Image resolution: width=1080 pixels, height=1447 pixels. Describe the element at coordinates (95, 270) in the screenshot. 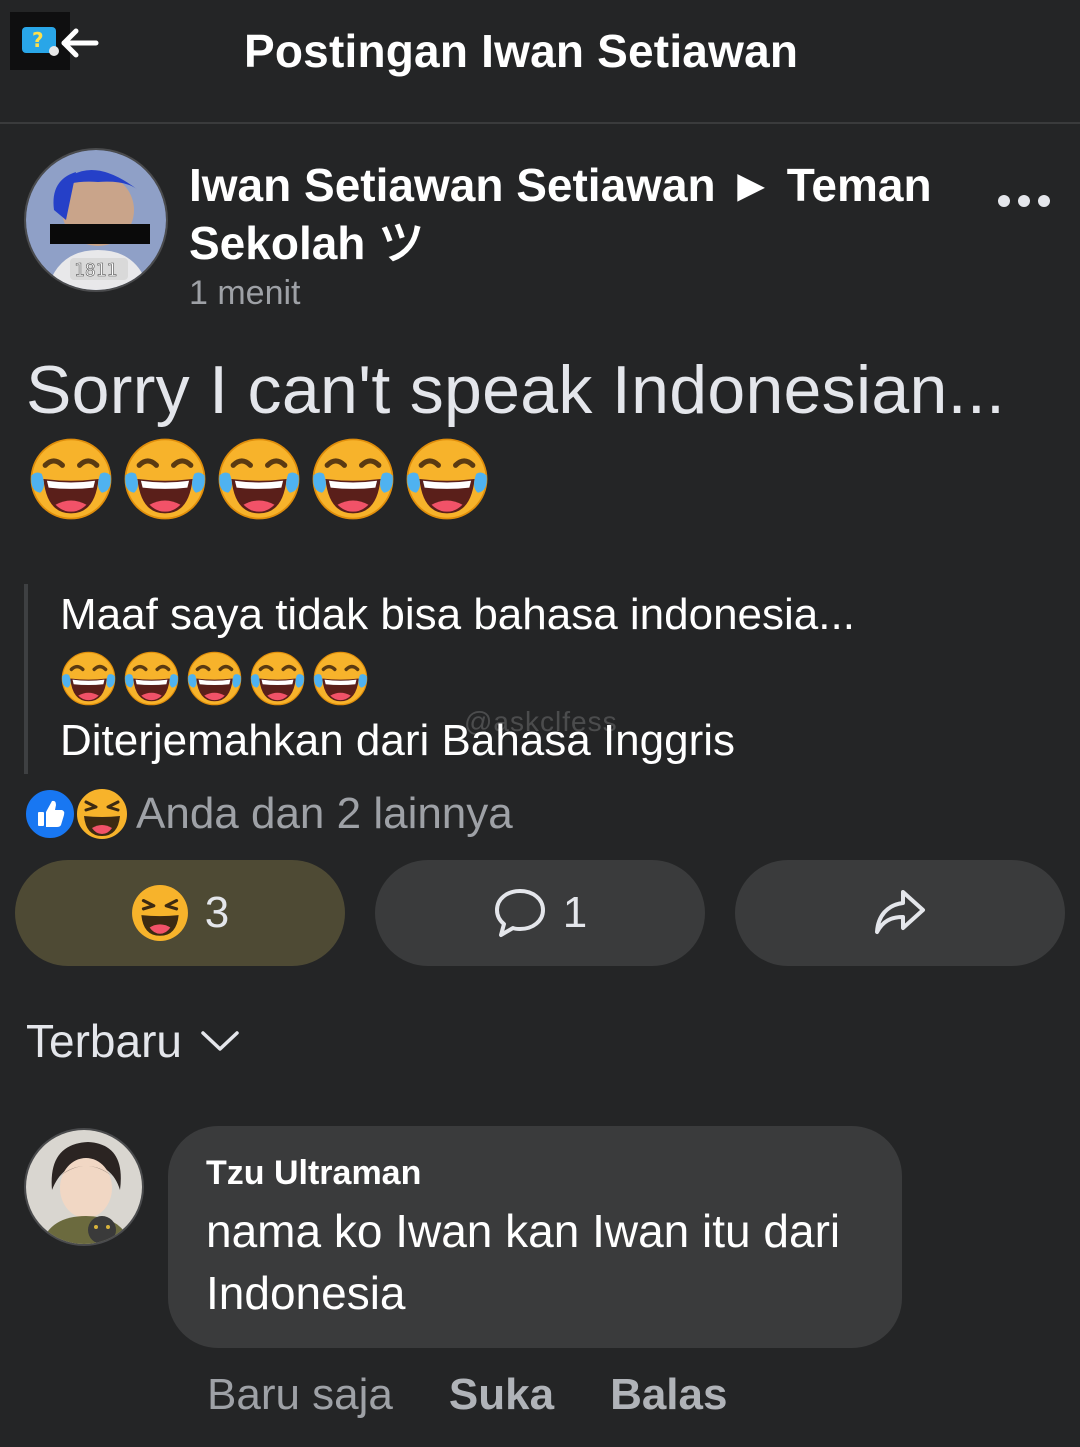

I see `avatar-tag: 1811` at that location.